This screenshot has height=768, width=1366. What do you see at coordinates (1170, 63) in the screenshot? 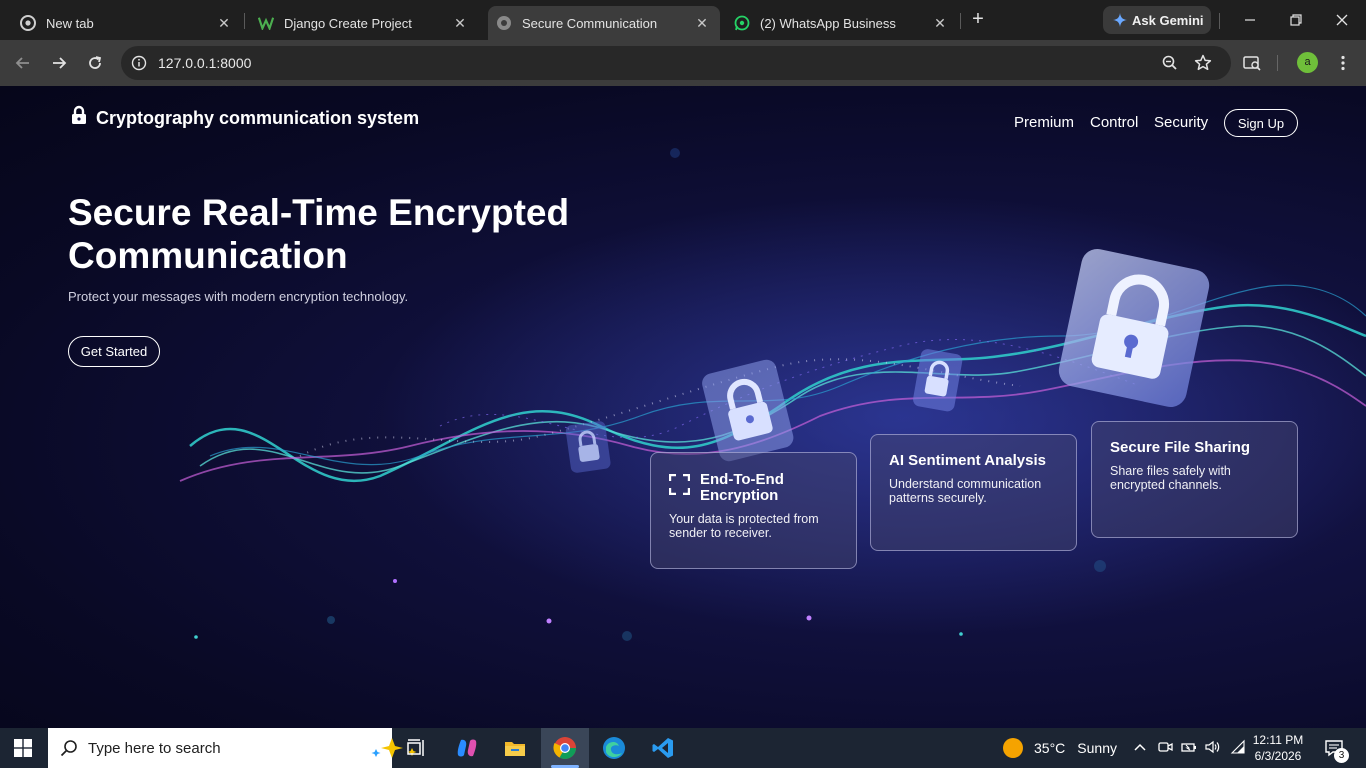
I see `zoom-icon` at bounding box center [1170, 63].